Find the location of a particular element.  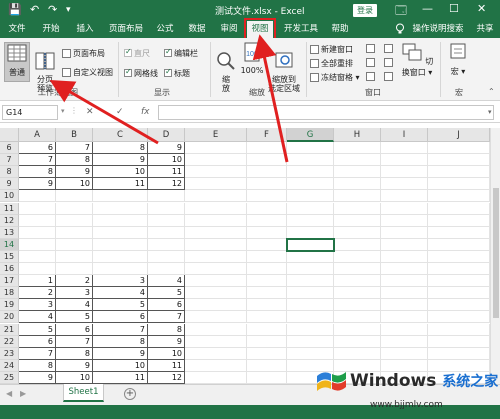

hide-button is located at coordinates (371, 62).